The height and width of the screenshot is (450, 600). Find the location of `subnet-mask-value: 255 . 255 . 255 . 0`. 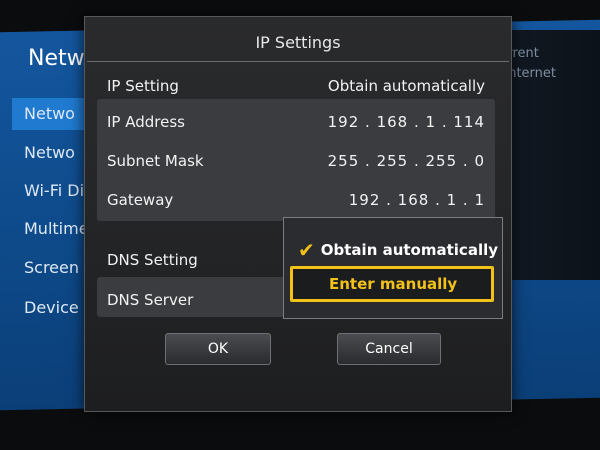

subnet-mask-value: 255 . 255 . 255 . 0 is located at coordinates (406, 161).